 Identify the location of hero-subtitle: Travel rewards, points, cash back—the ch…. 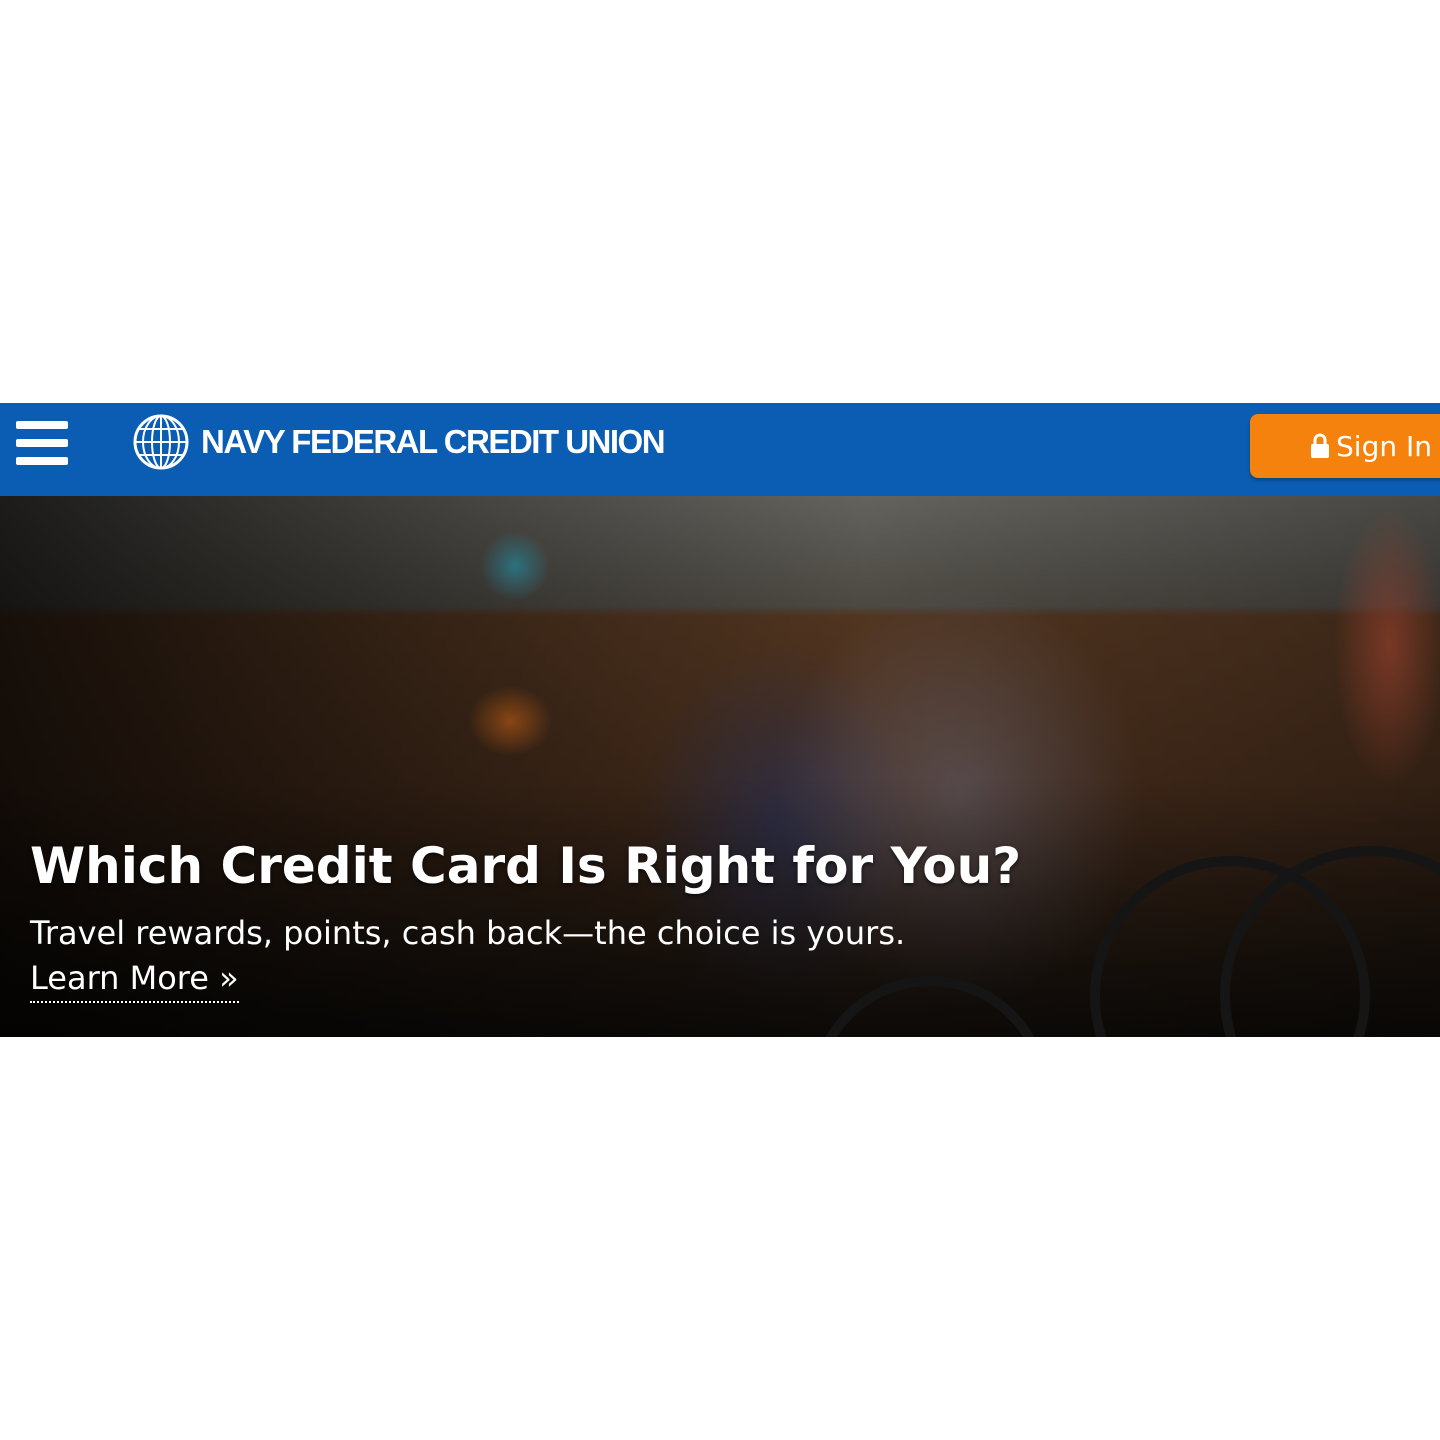
(468, 933).